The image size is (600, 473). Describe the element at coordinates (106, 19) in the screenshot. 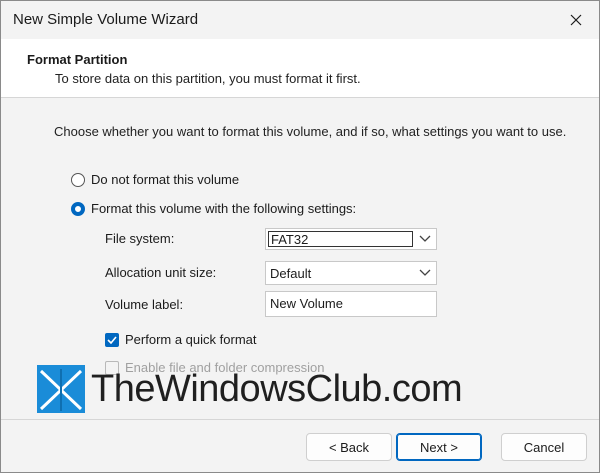

I see `window-title: New Simple Volume Wizard` at that location.